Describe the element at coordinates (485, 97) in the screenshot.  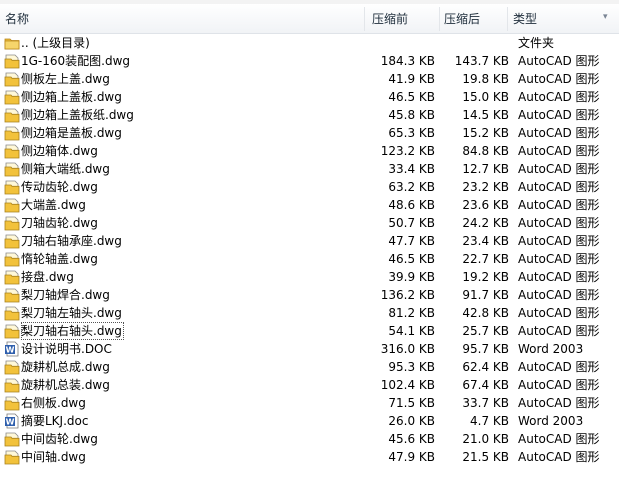
I see `uncompressed-size: 15.0 KB` at that location.